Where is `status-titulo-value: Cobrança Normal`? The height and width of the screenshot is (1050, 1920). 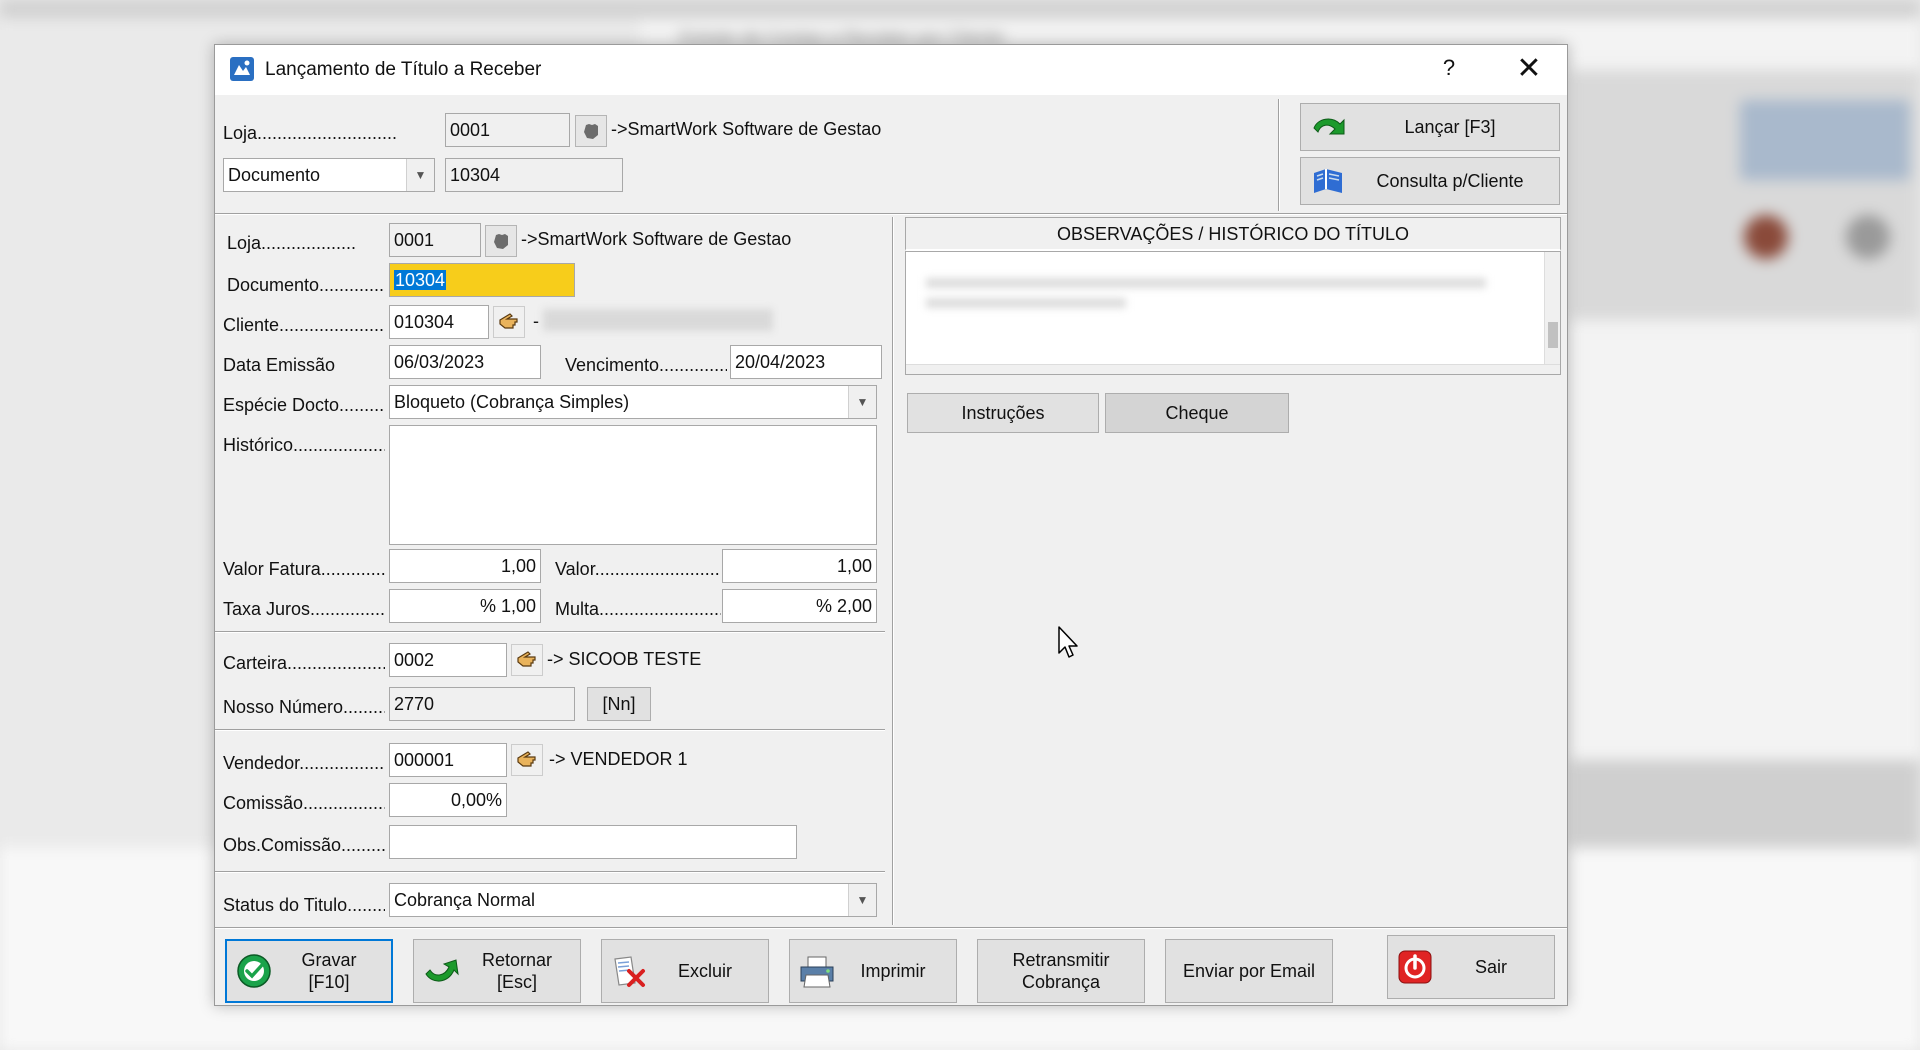
status-titulo-value: Cobrança Normal is located at coordinates (465, 900).